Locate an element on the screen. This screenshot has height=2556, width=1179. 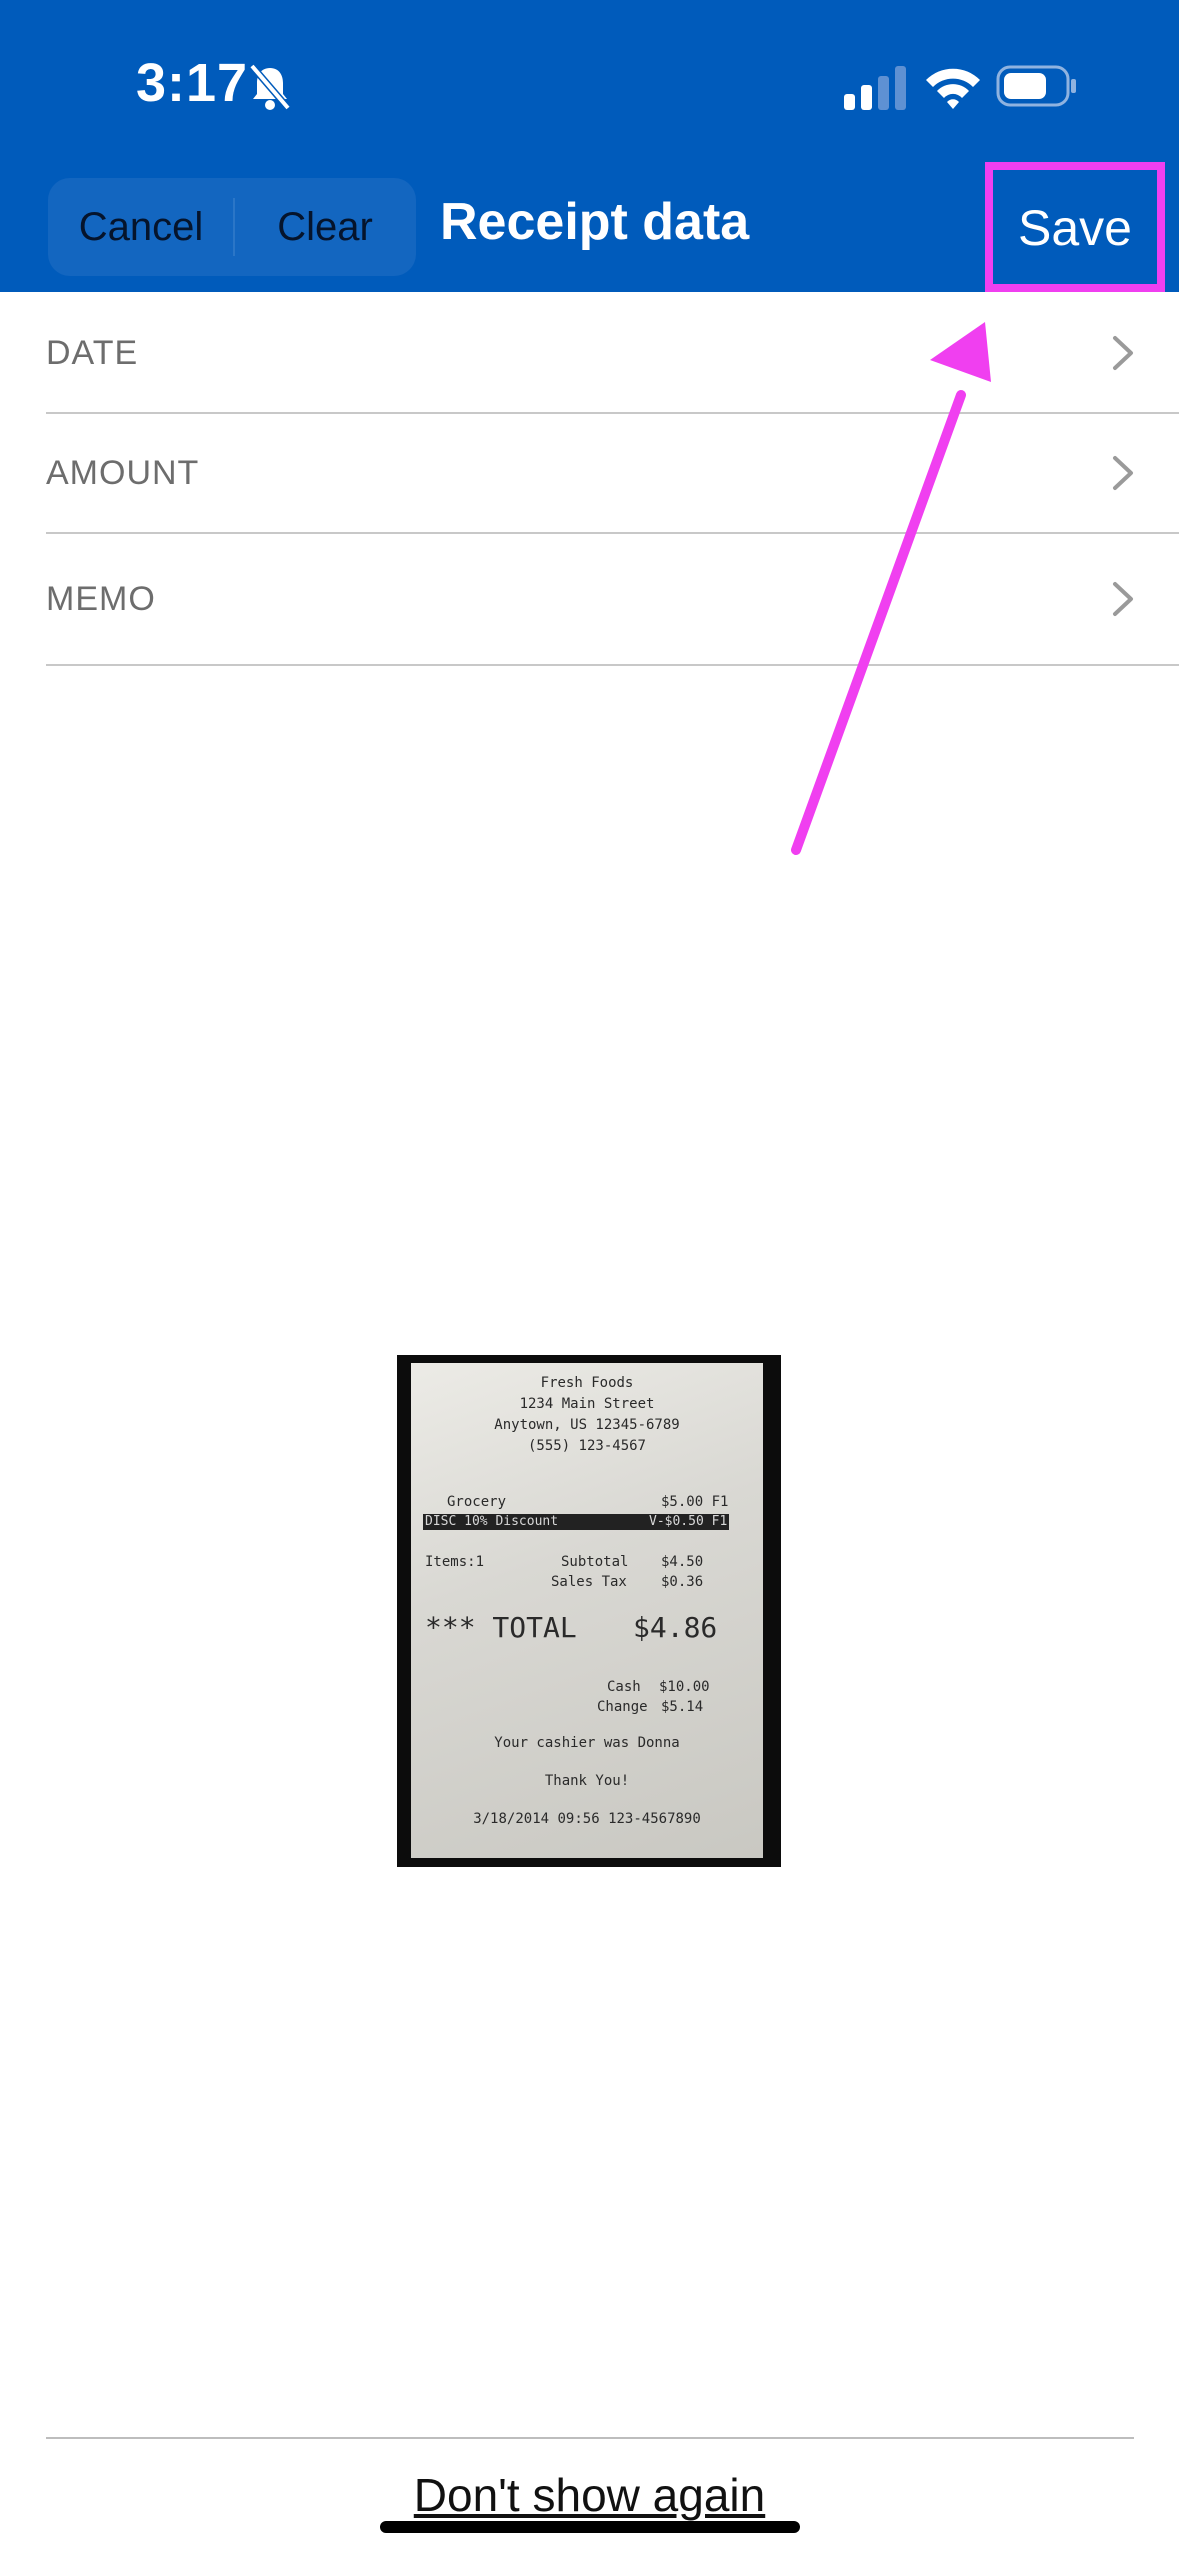
cancel-clear-group: Cancel Clear is located at coordinates (232, 227).